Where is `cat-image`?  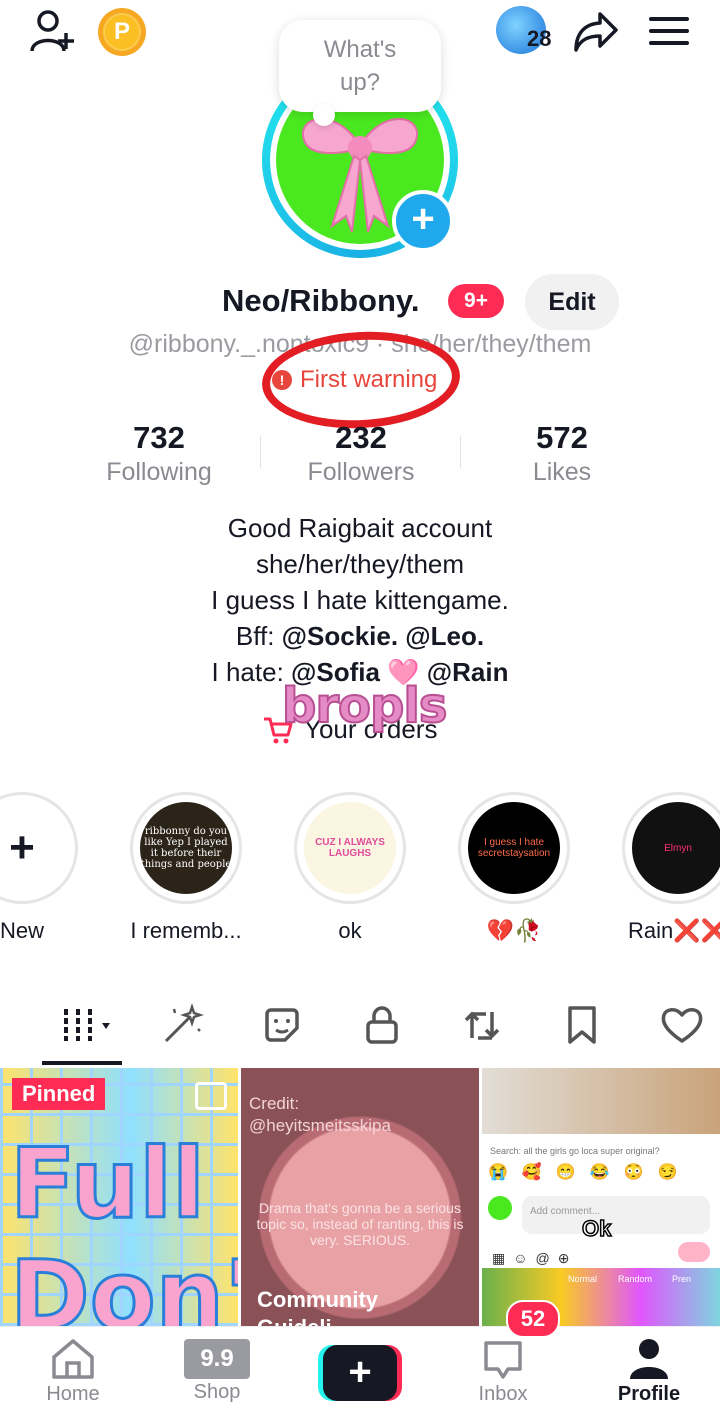 cat-image is located at coordinates (601, 1101).